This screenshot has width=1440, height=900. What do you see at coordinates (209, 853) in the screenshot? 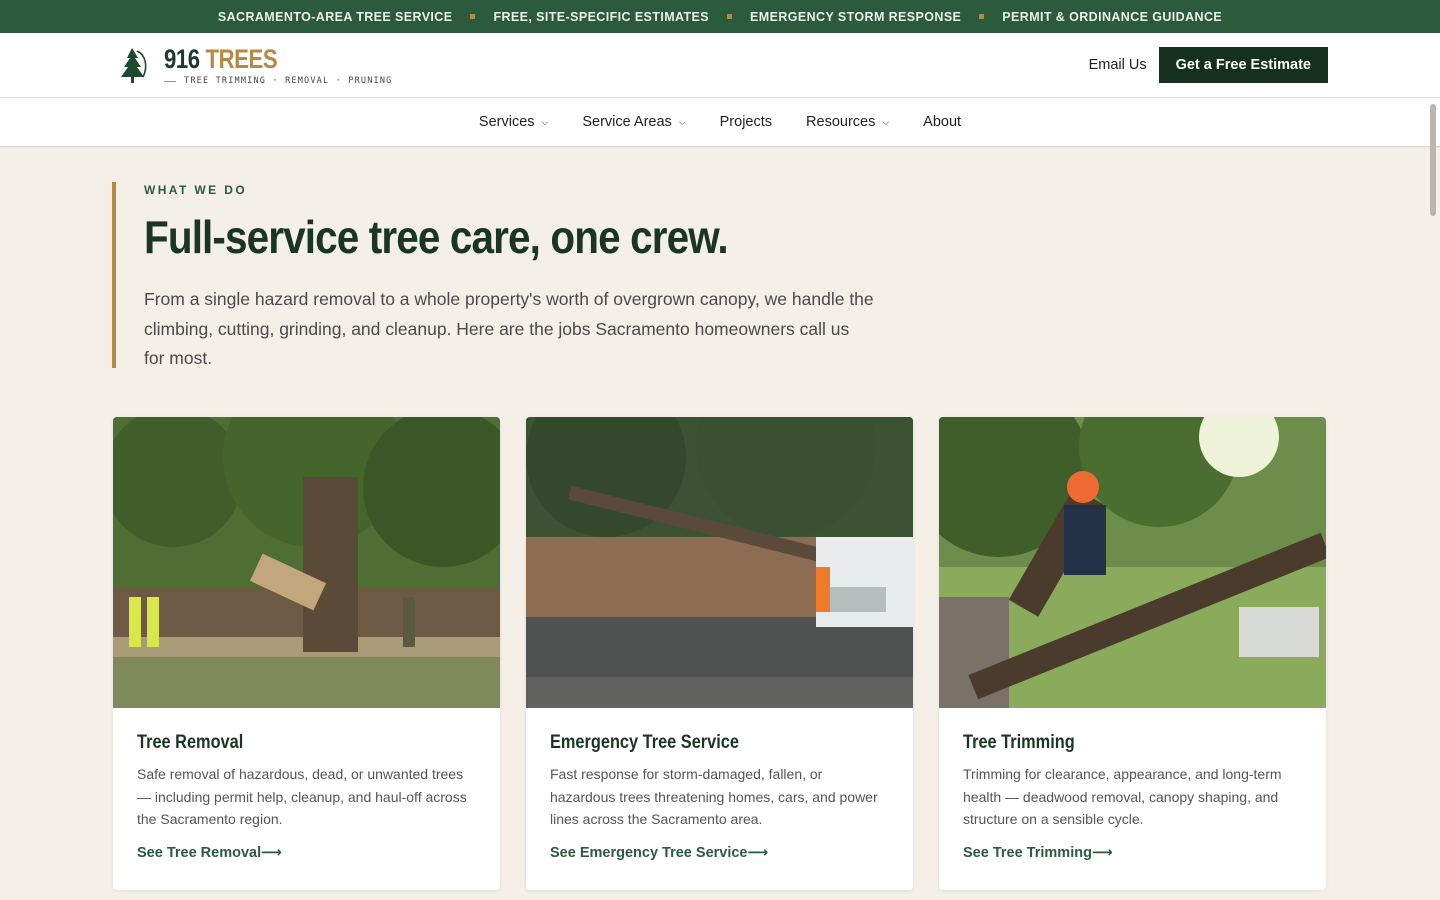
I see `see-tree-removal-link: See Tree Removal⟶` at bounding box center [209, 853].